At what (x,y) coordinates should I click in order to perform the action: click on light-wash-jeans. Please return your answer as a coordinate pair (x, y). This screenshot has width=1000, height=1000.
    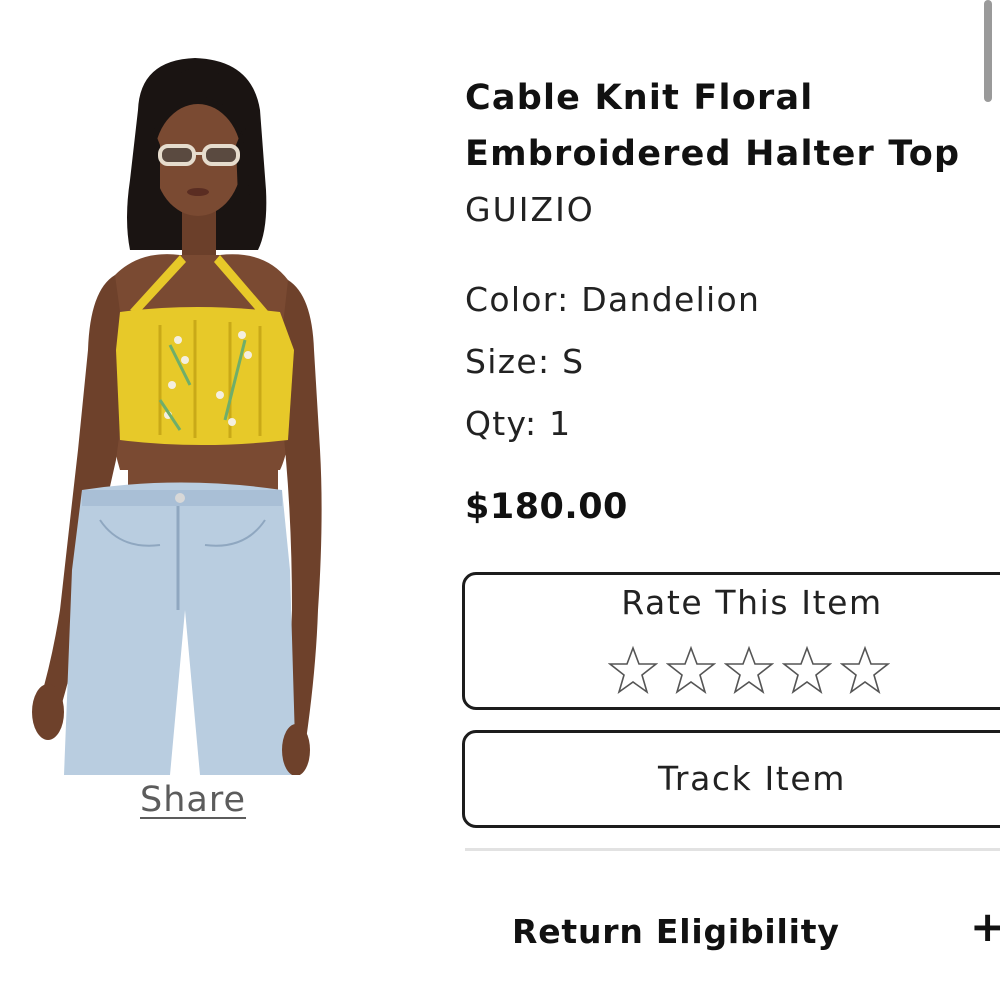
    Looking at the image, I should click on (180, 628).